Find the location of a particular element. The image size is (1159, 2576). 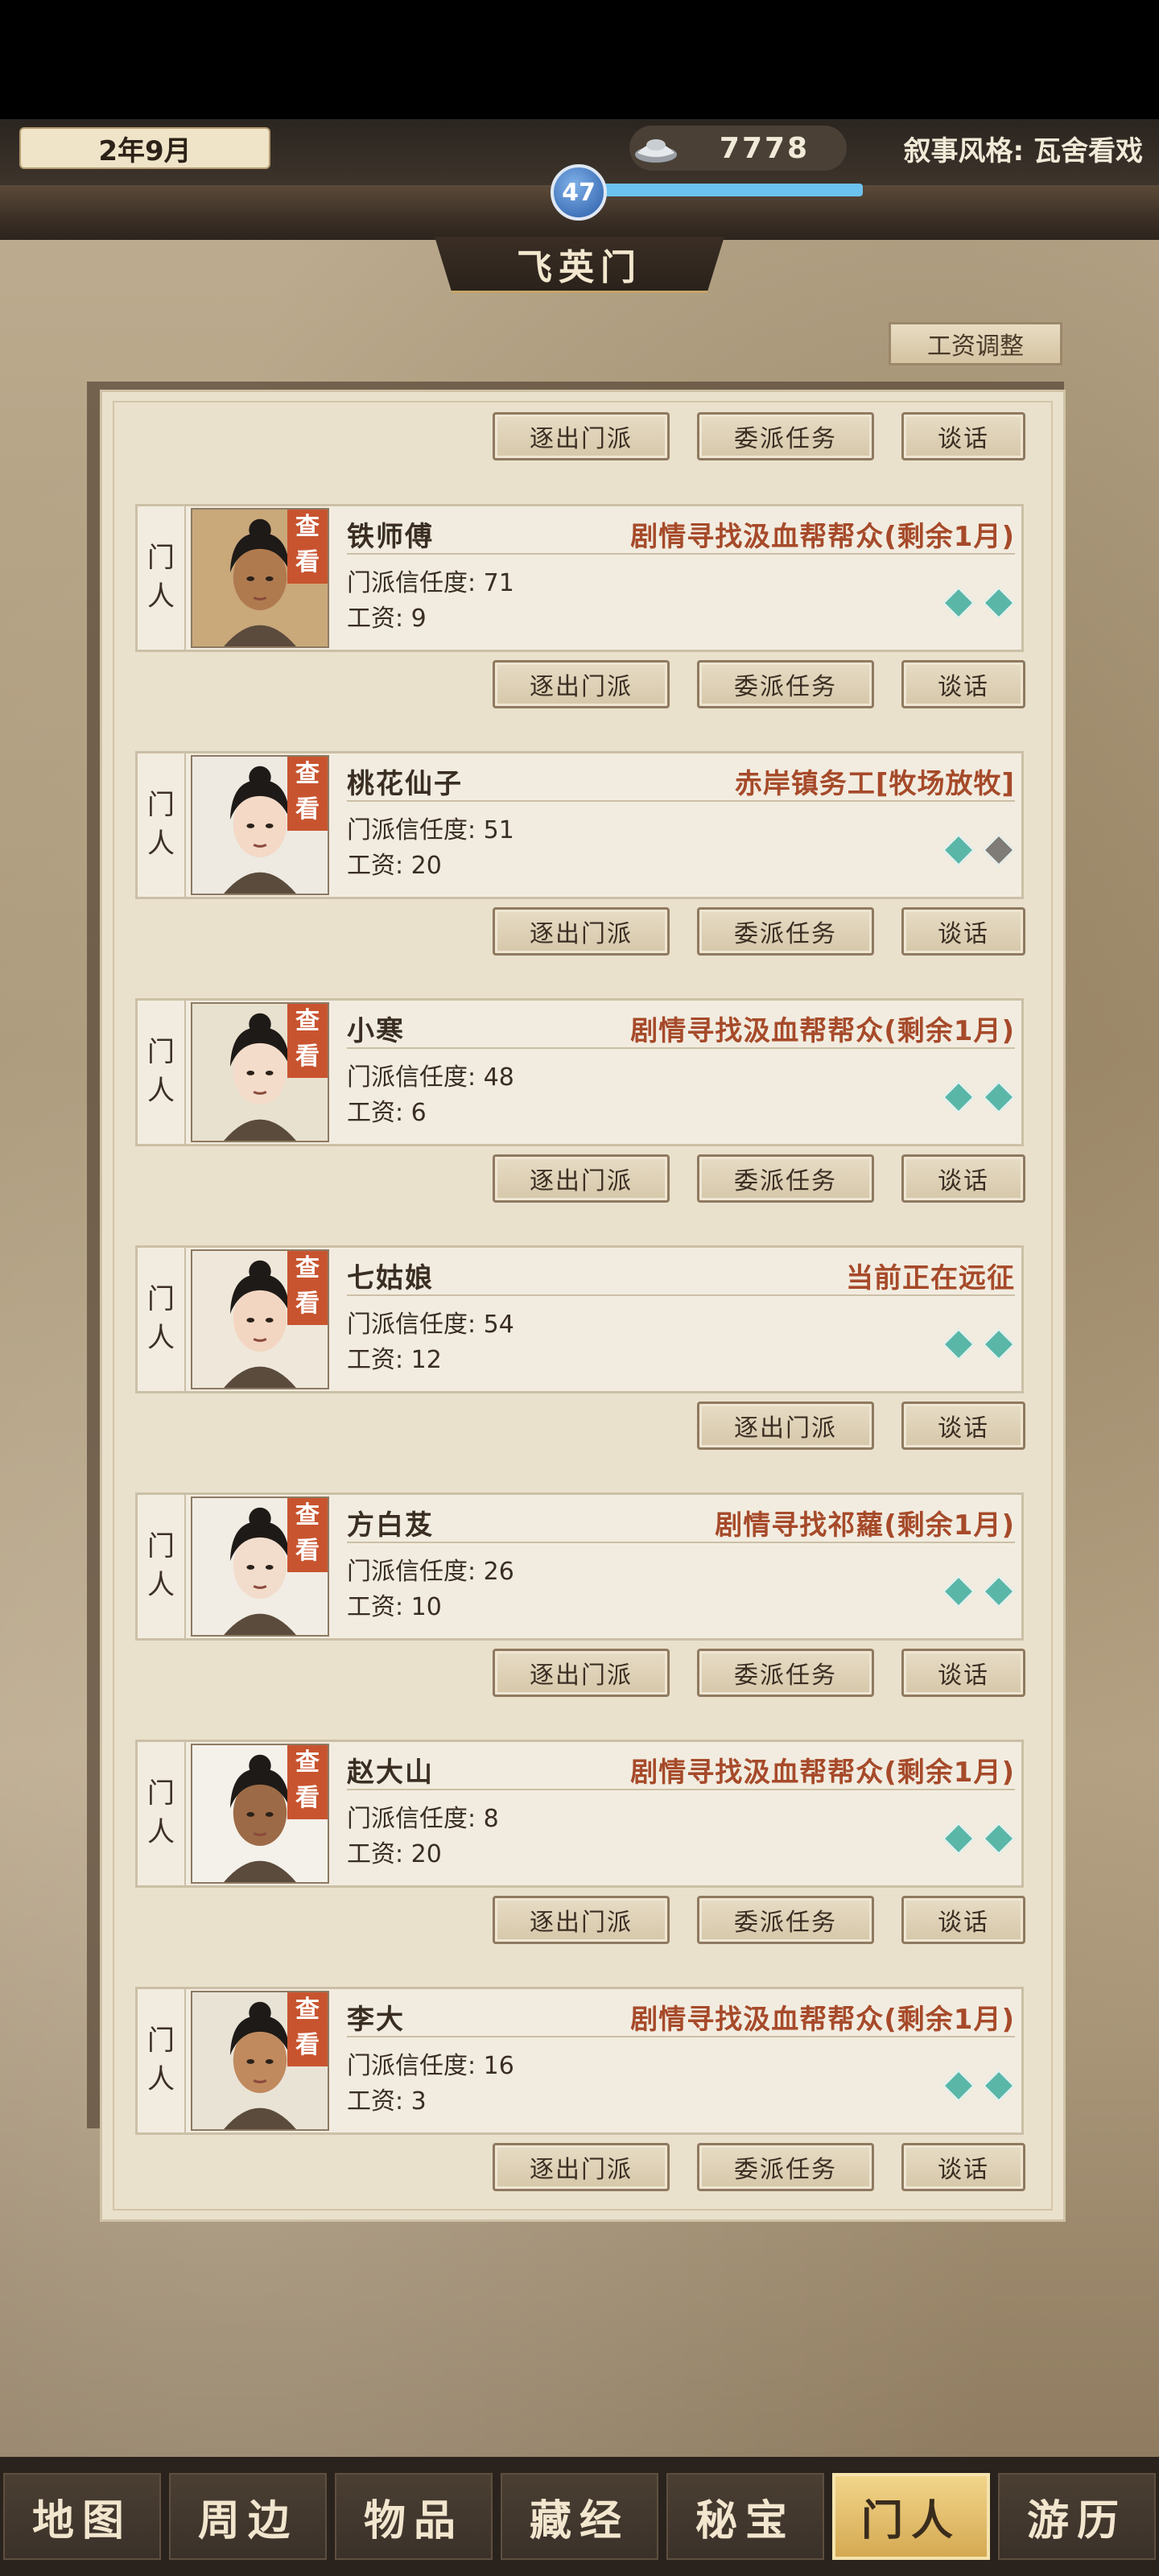

nav-tab: 周边 is located at coordinates (248, 2516).